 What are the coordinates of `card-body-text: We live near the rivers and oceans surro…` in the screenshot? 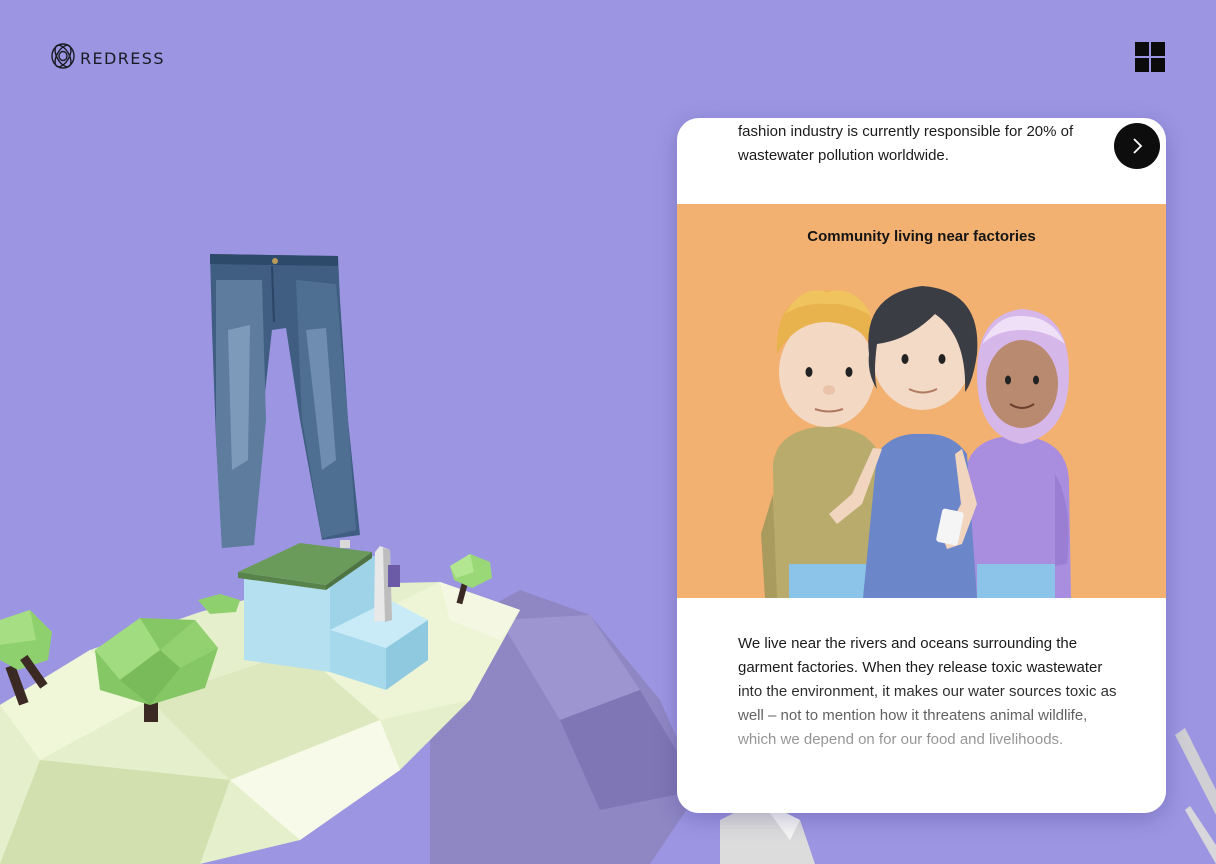 It's located at (927, 691).